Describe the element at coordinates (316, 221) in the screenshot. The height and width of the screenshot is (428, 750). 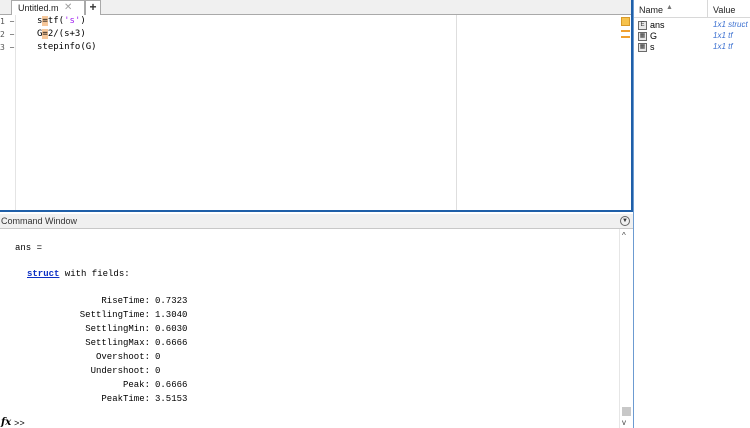
I see `command-window-title: Command Window ▼` at that location.